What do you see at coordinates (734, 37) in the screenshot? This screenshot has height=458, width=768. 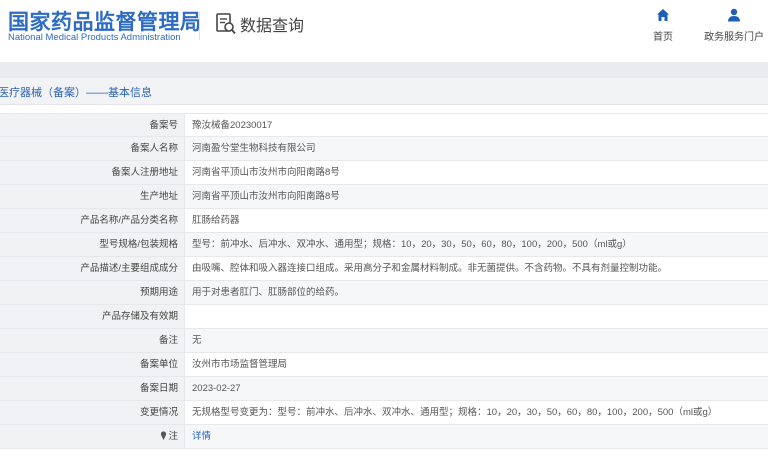 I see `nav-government-services-label: 政务服务门户` at bounding box center [734, 37].